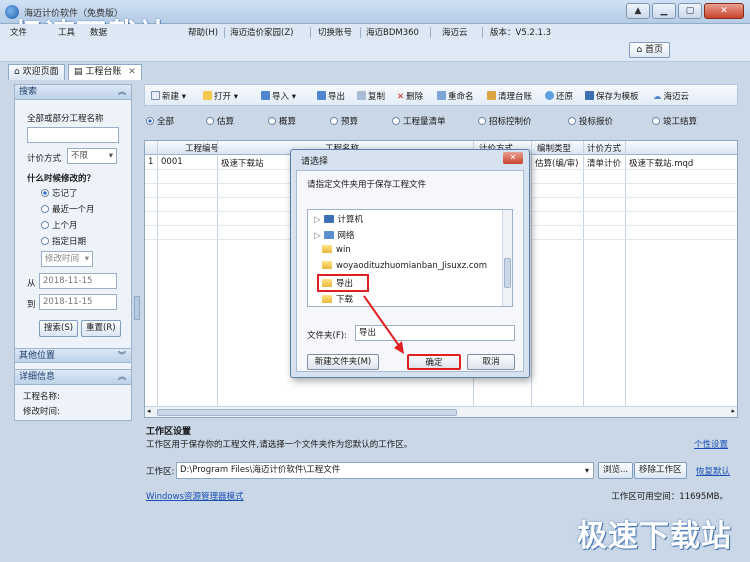 This screenshot has height=562, width=750. I want to click on export-button: 导出, so click(331, 96).